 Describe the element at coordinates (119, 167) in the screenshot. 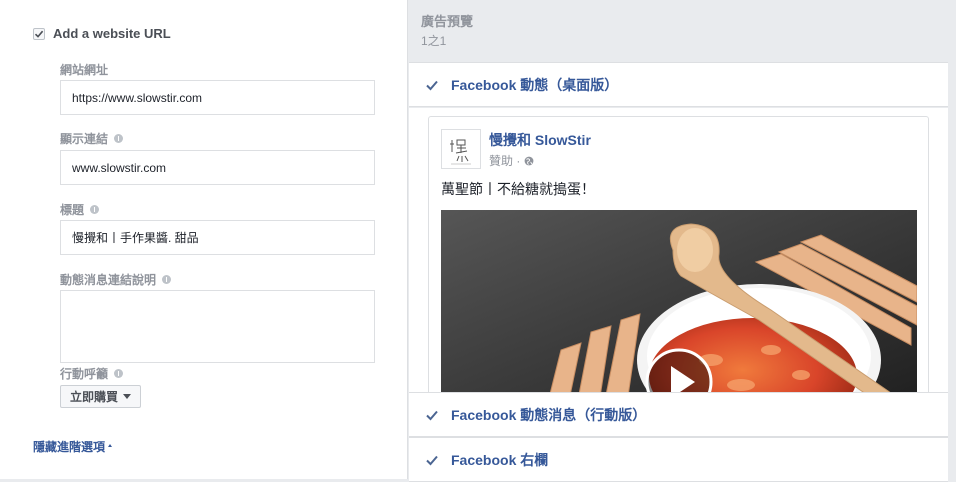

I see `display-link-value: www.slowstir.com` at that location.